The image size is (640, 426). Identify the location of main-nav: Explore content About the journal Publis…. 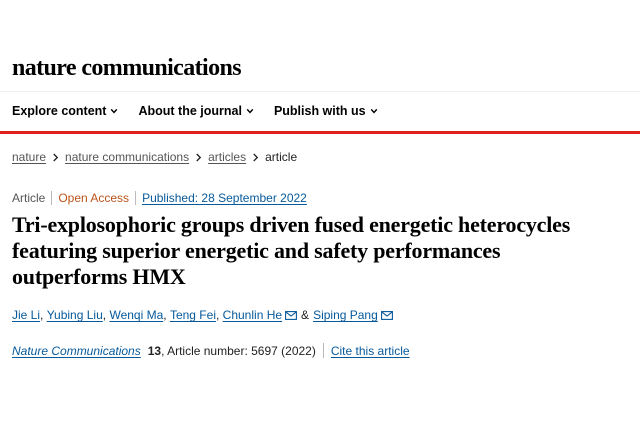
(195, 111).